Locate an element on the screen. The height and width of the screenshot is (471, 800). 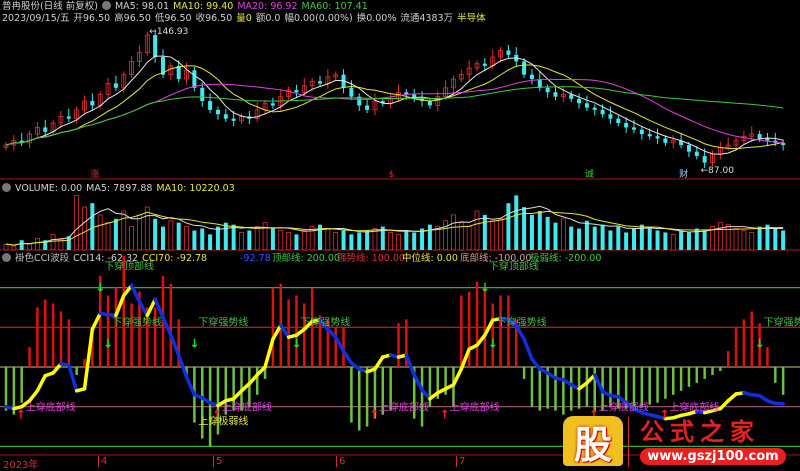
site-url: www.gszj100.com is located at coordinates (713, 456).